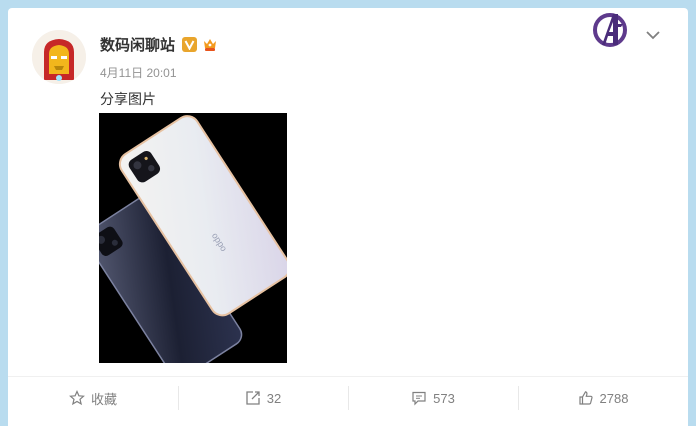  What do you see at coordinates (585, 398) in the screenshot?
I see `thumbs-up-icon` at bounding box center [585, 398].